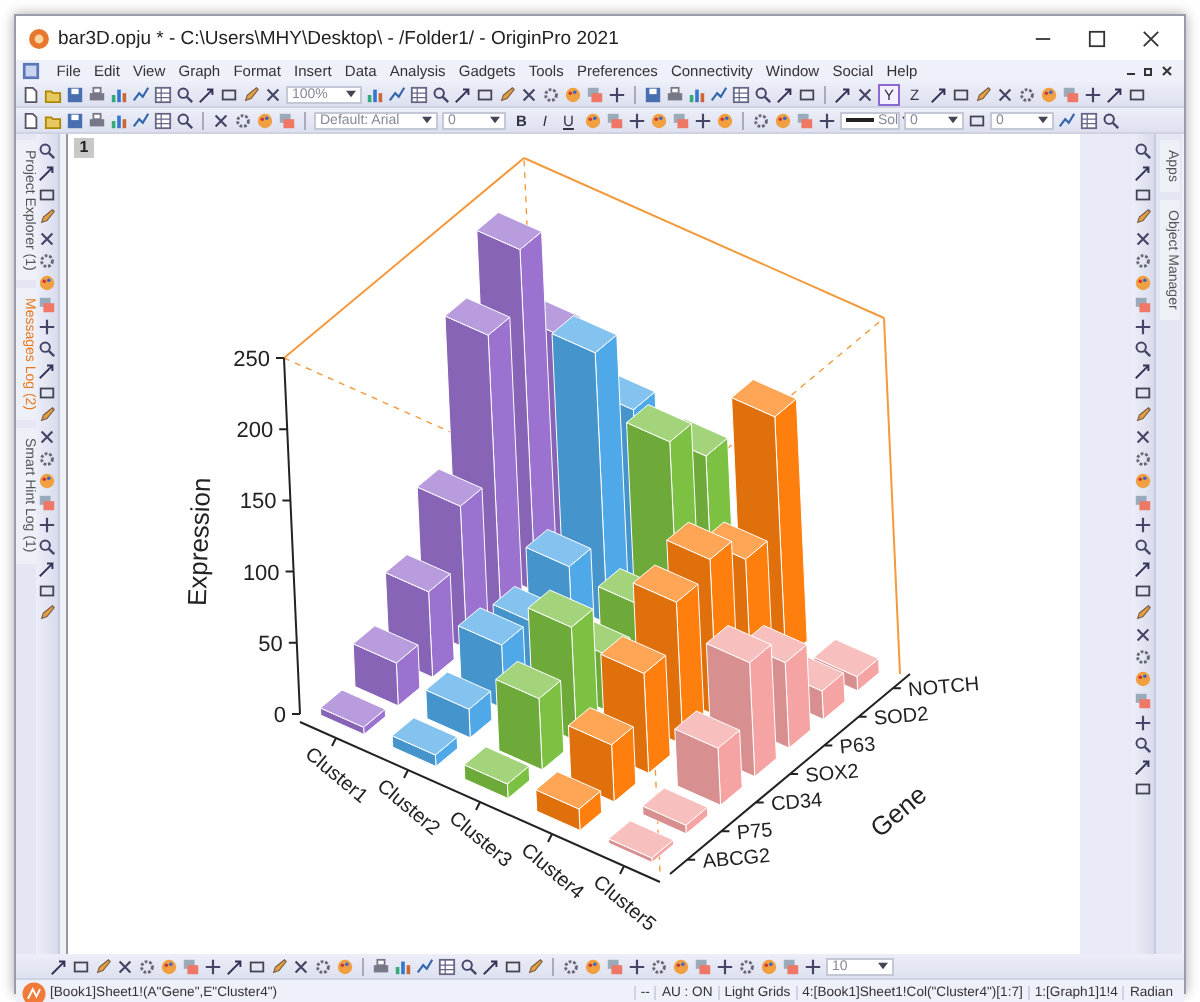  Describe the element at coordinates (1149, 71) in the screenshot. I see `restore-icon` at that location.